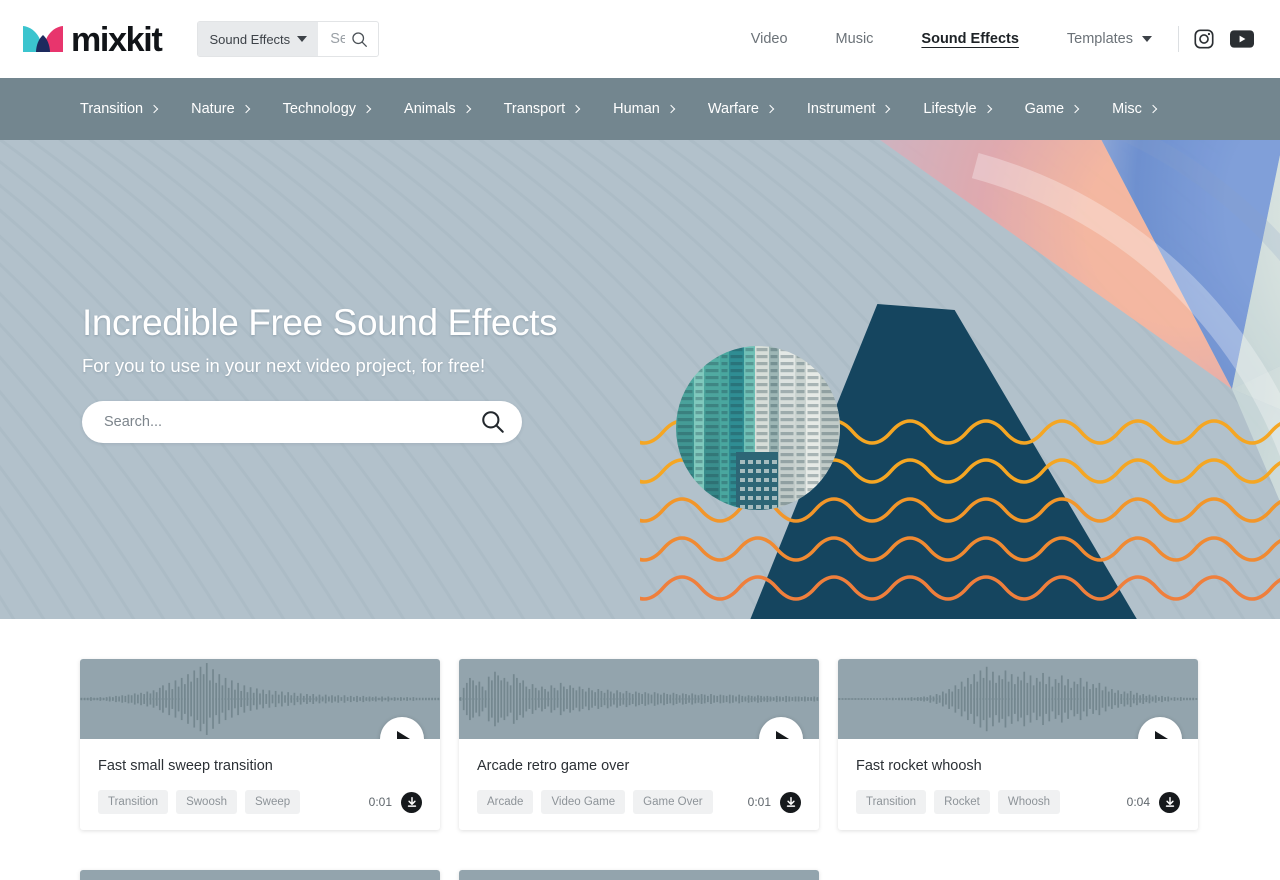 The image size is (1280, 880). I want to click on category-label: Lifestyle, so click(950, 109).